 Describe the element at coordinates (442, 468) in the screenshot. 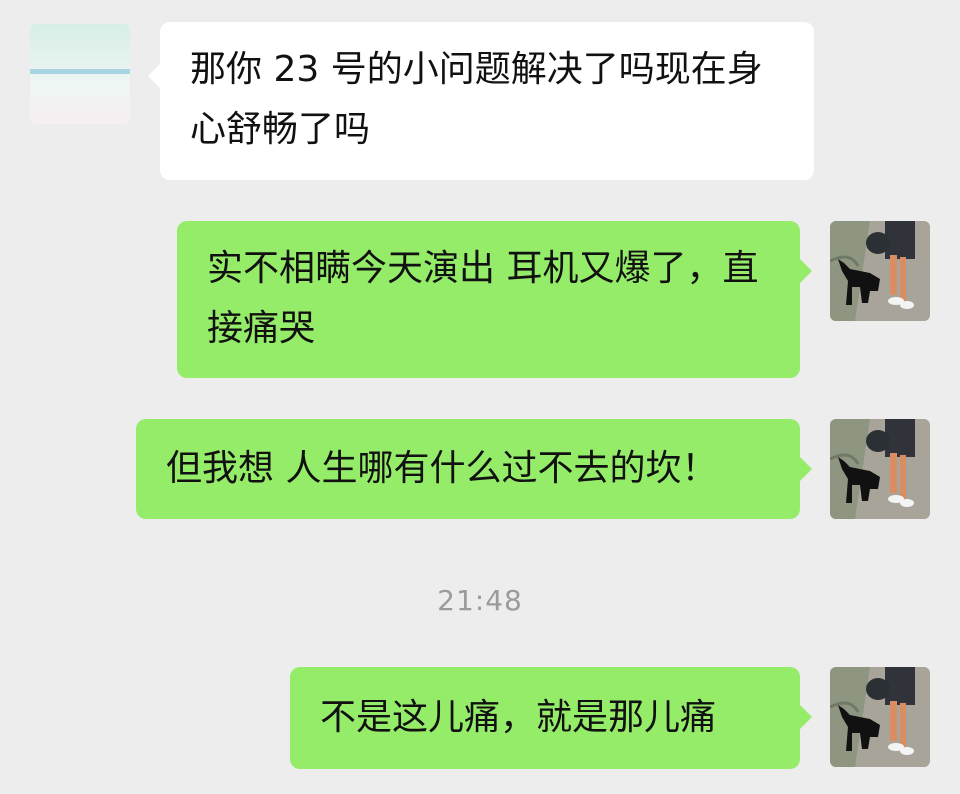

I see `message-text: 但我想 人生哪有什么过不去的坎！` at that location.